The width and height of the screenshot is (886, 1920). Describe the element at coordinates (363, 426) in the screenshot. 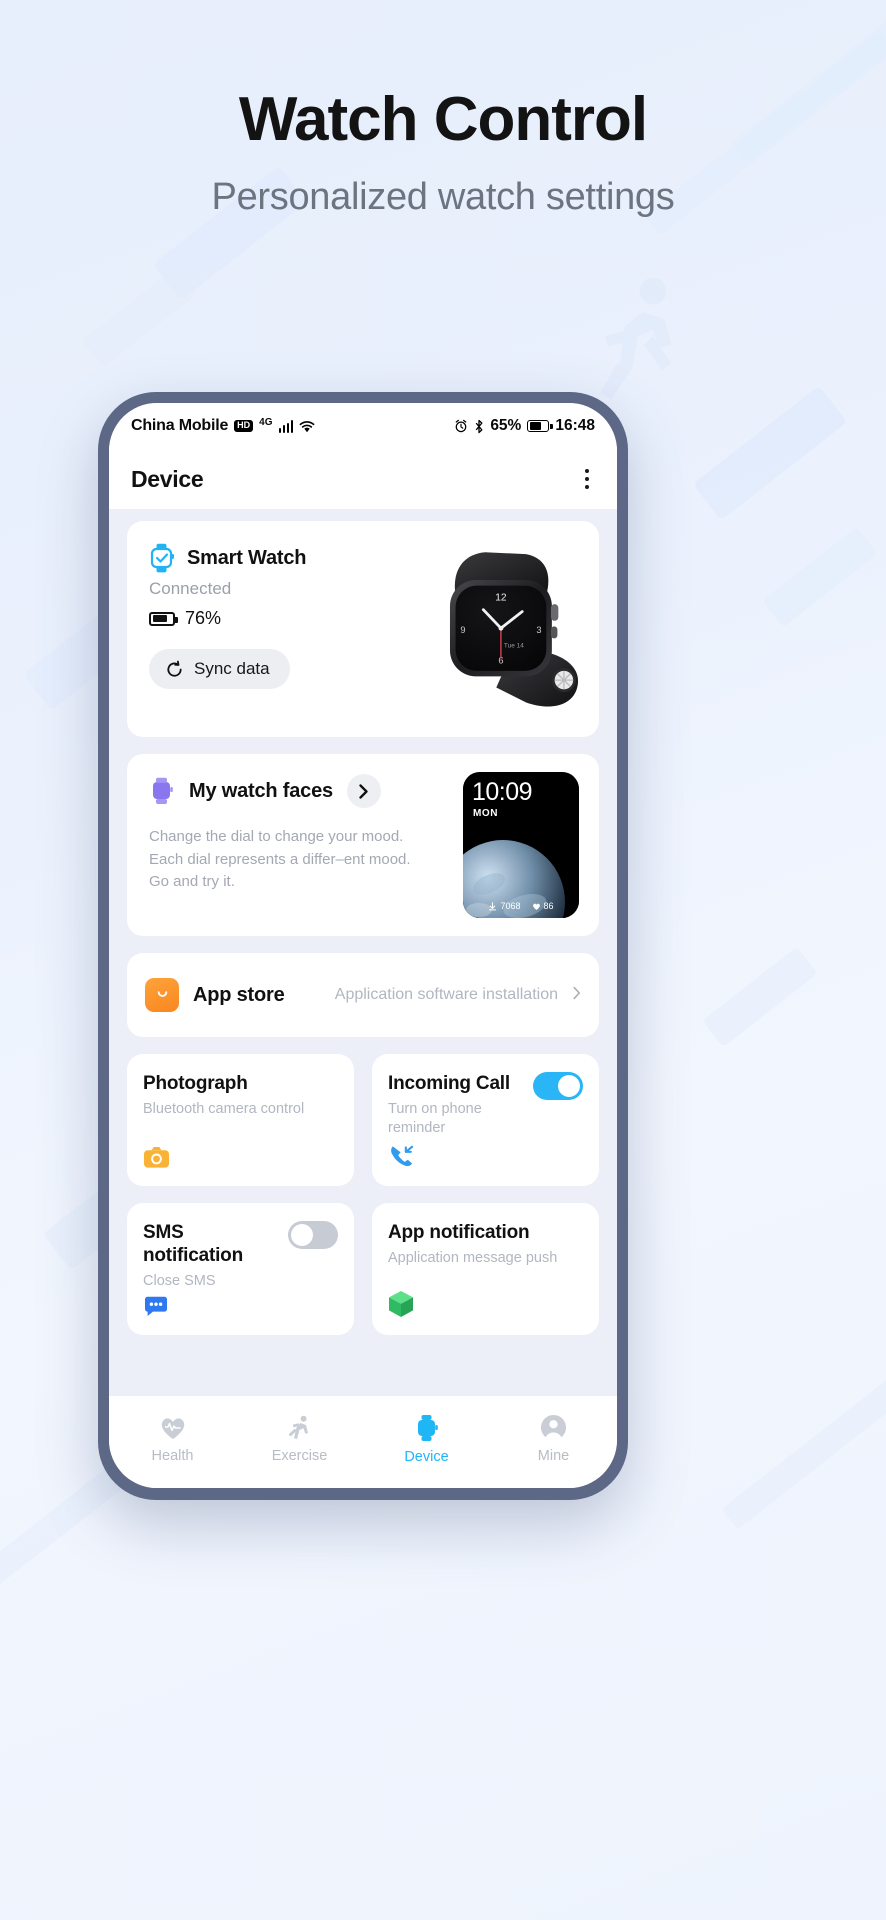

I see `status-bar: China Mobile HD 4G 65% 16:48` at that location.